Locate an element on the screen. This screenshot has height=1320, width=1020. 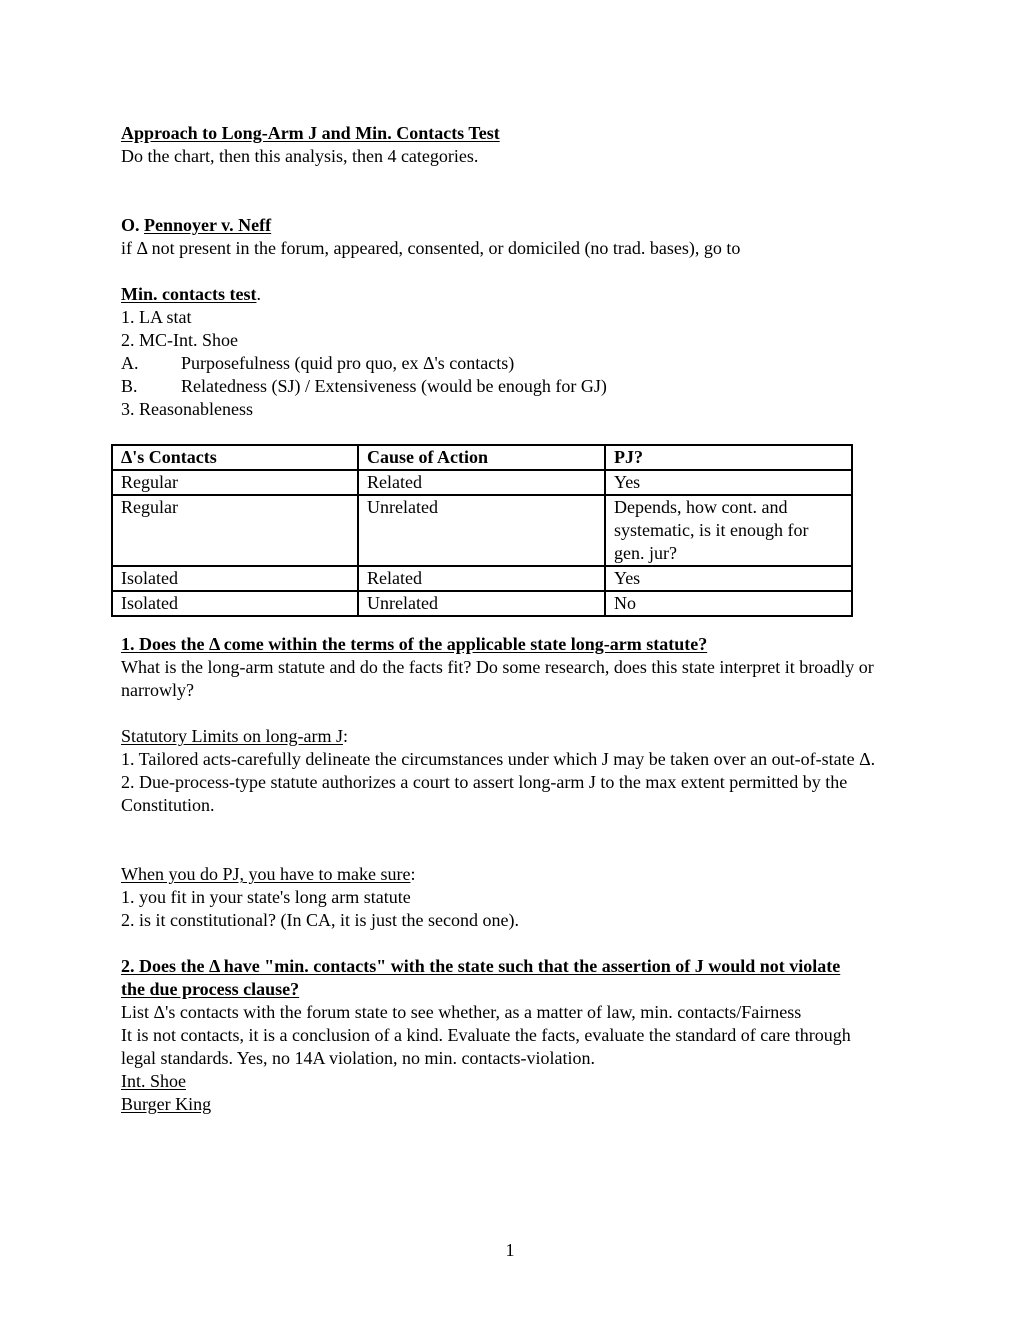
table-row: Isolated Related Yes is located at coordinates (482, 578).